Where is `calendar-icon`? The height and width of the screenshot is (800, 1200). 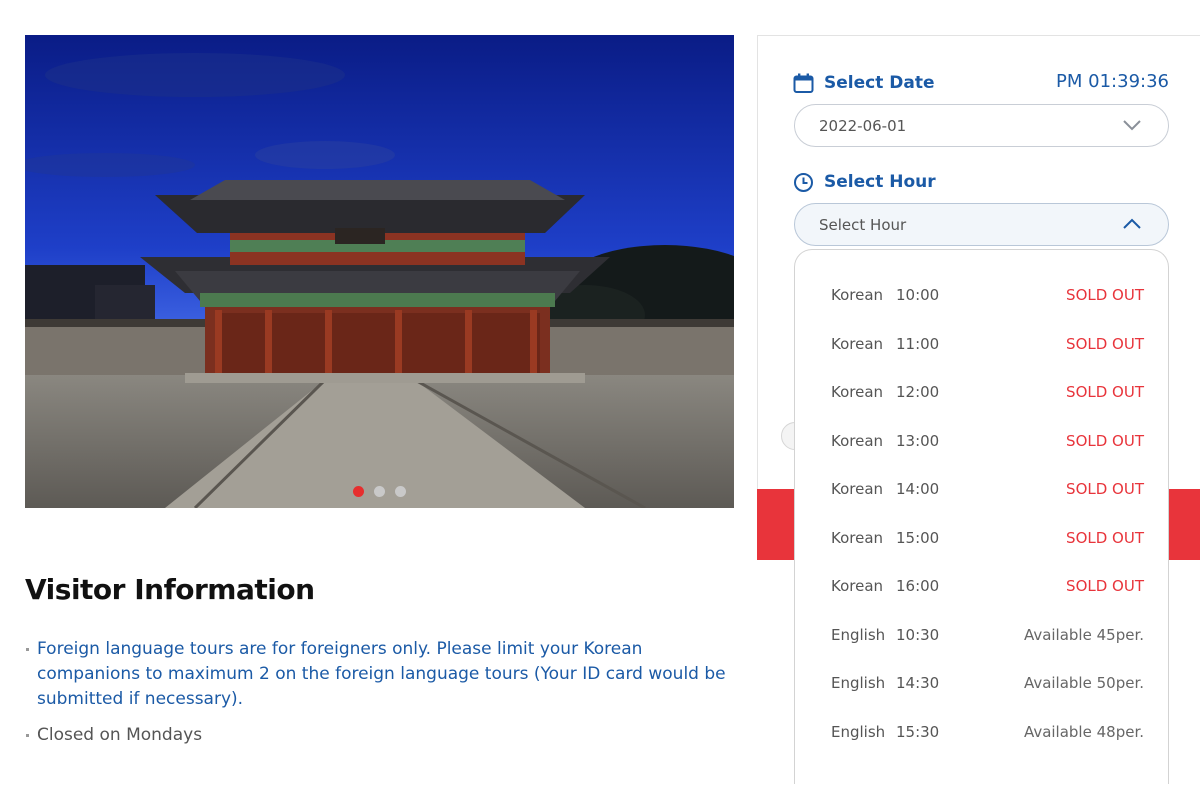 calendar-icon is located at coordinates (803, 83).